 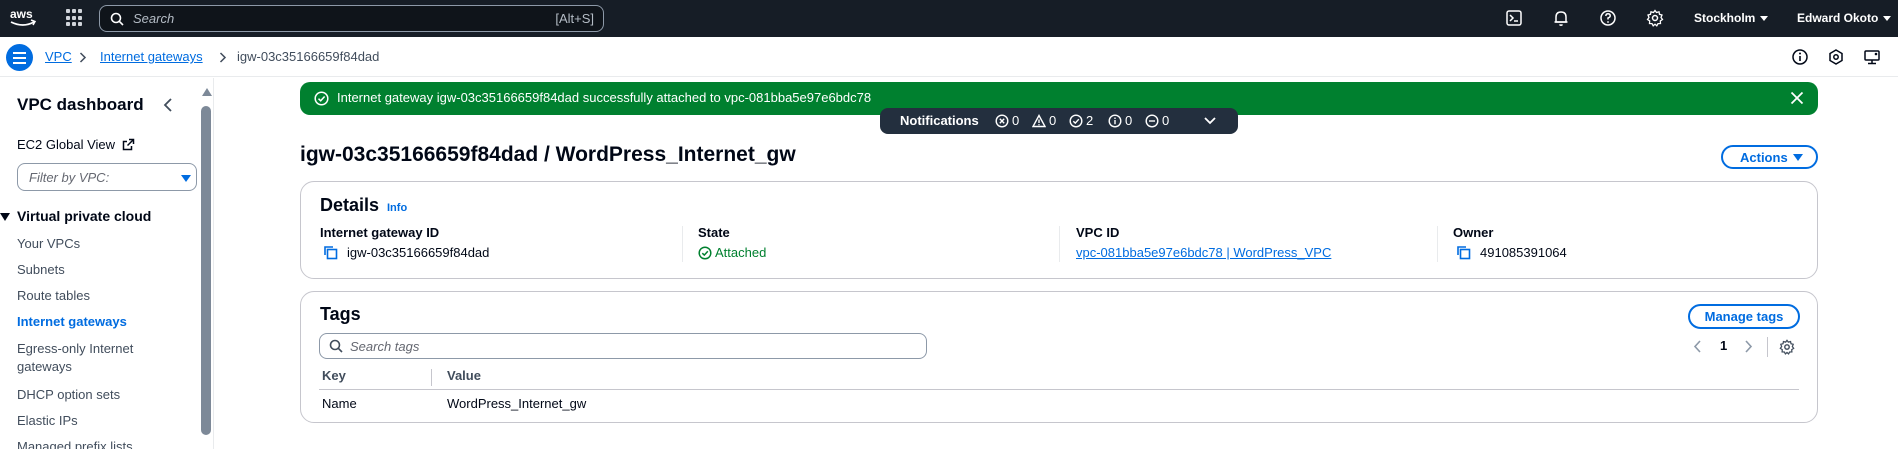 I want to click on gateway-id-value-row: igw-03c35166659f84dad, so click(x=404, y=252).